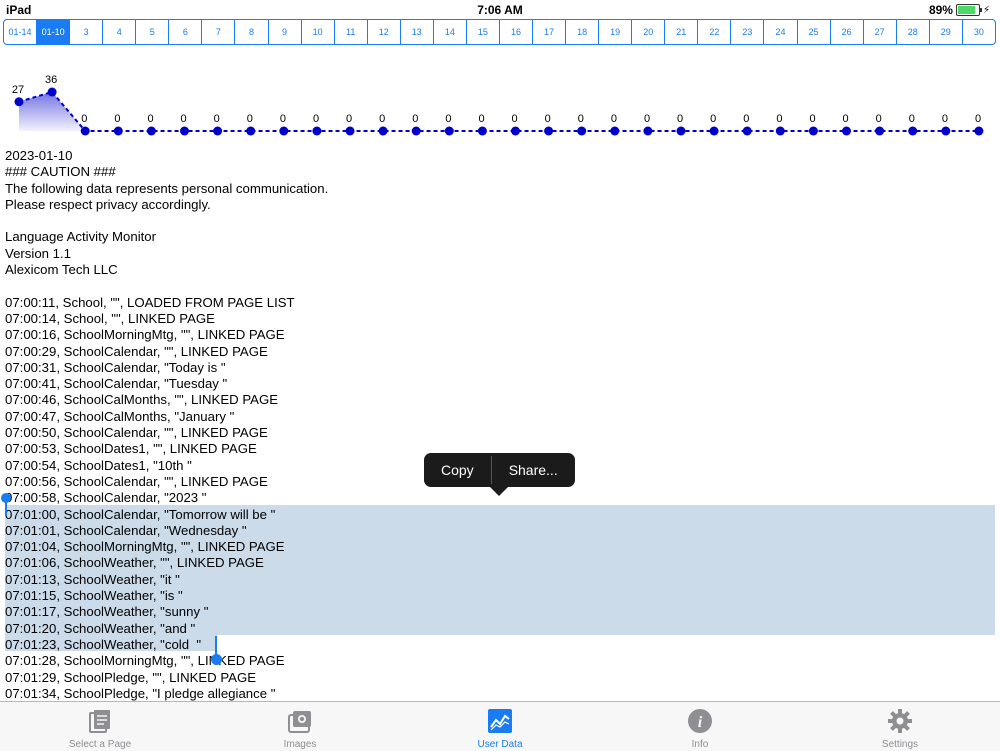 The width and height of the screenshot is (1000, 751). What do you see at coordinates (39, 155) in the screenshot?
I see `log-line: 2023-01-10` at bounding box center [39, 155].